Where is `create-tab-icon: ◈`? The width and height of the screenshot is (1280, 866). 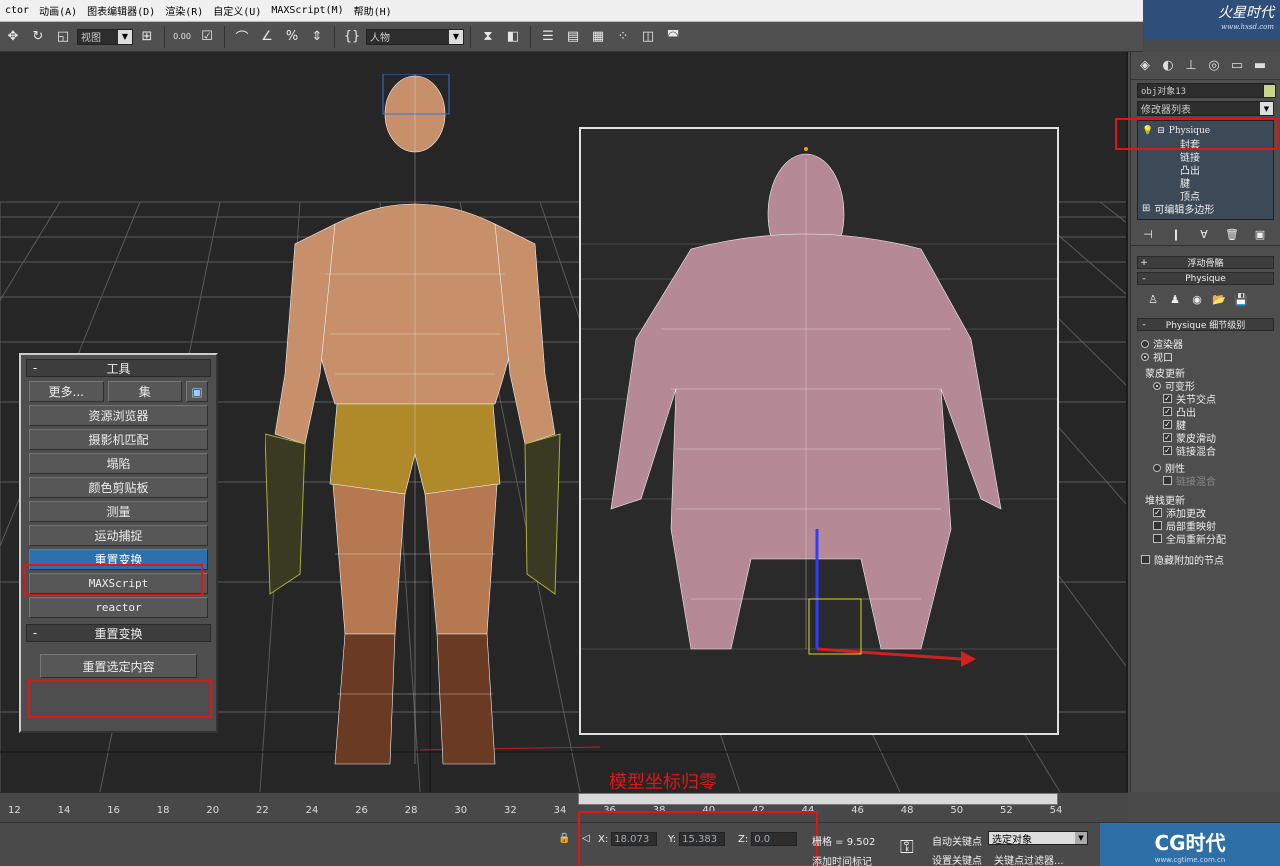 create-tab-icon: ◈ is located at coordinates (1145, 66).